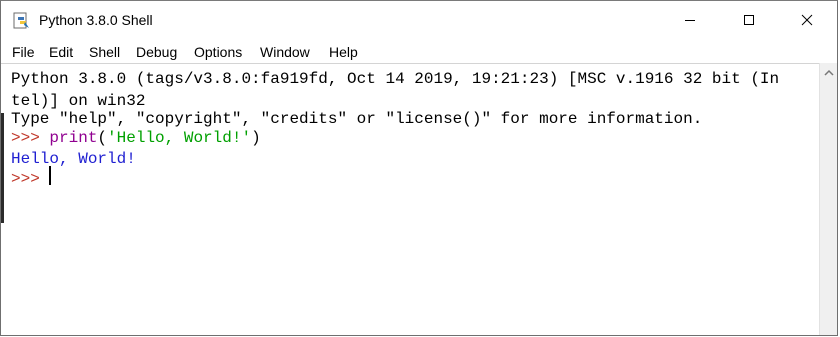 The height and width of the screenshot is (337, 840). What do you see at coordinates (156, 52) in the screenshot?
I see `menu-debug: Debug` at bounding box center [156, 52].